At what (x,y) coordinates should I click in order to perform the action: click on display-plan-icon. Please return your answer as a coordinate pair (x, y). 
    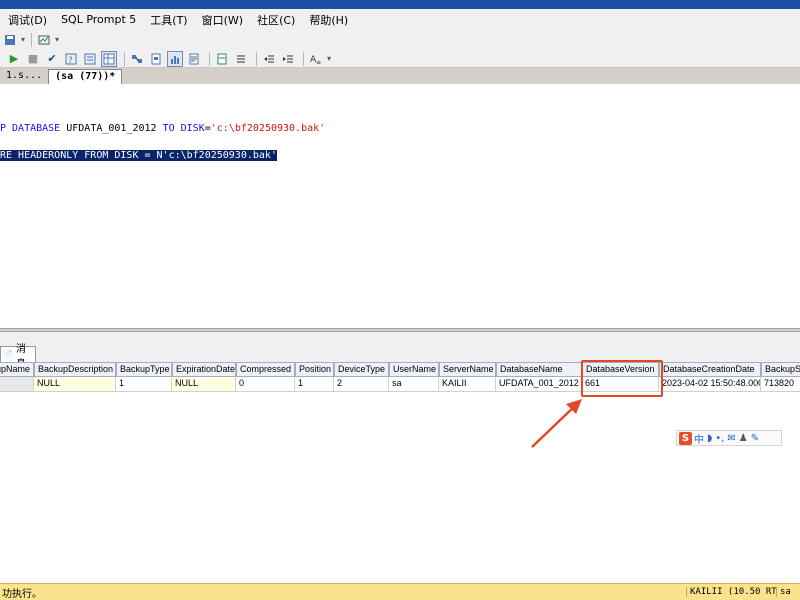
    Looking at the image, I should click on (137, 59).